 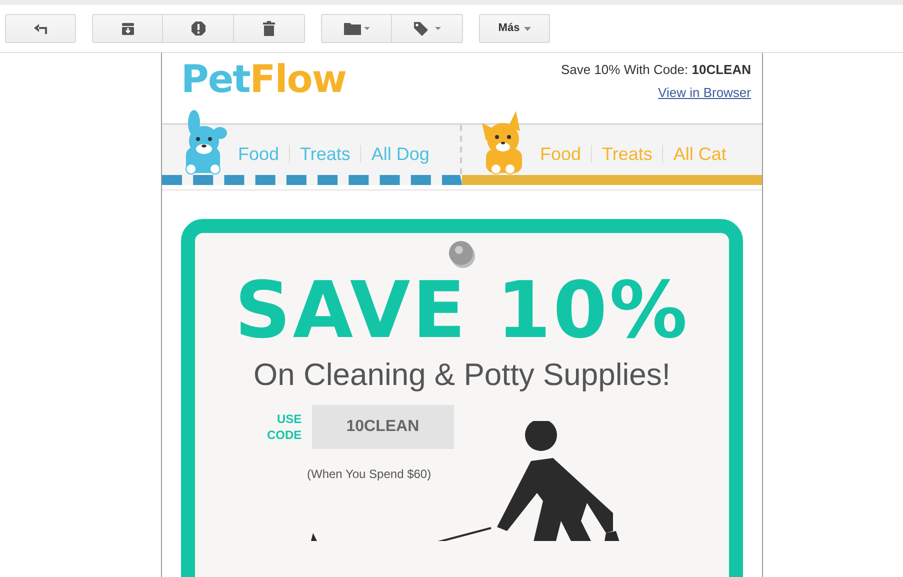 I want to click on spend-condition: (When You Spend $60), so click(x=369, y=474).